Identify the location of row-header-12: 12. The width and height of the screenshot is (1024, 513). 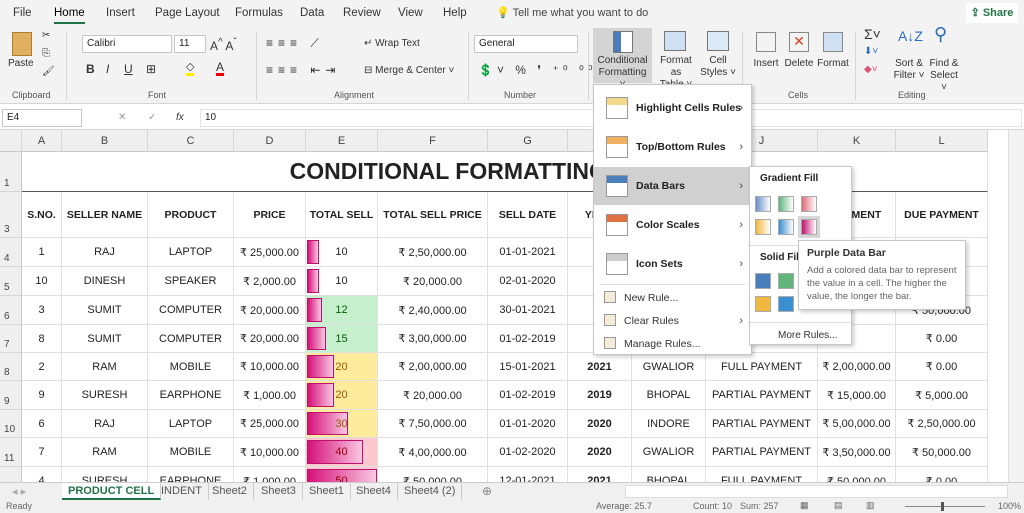
(11, 474).